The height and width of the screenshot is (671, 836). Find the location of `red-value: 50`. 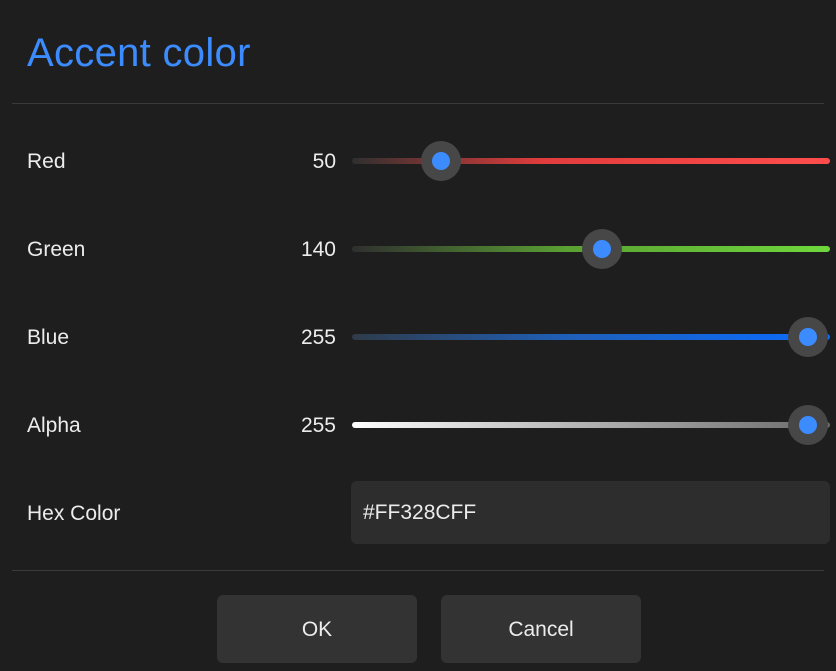

red-value: 50 is located at coordinates (324, 161).